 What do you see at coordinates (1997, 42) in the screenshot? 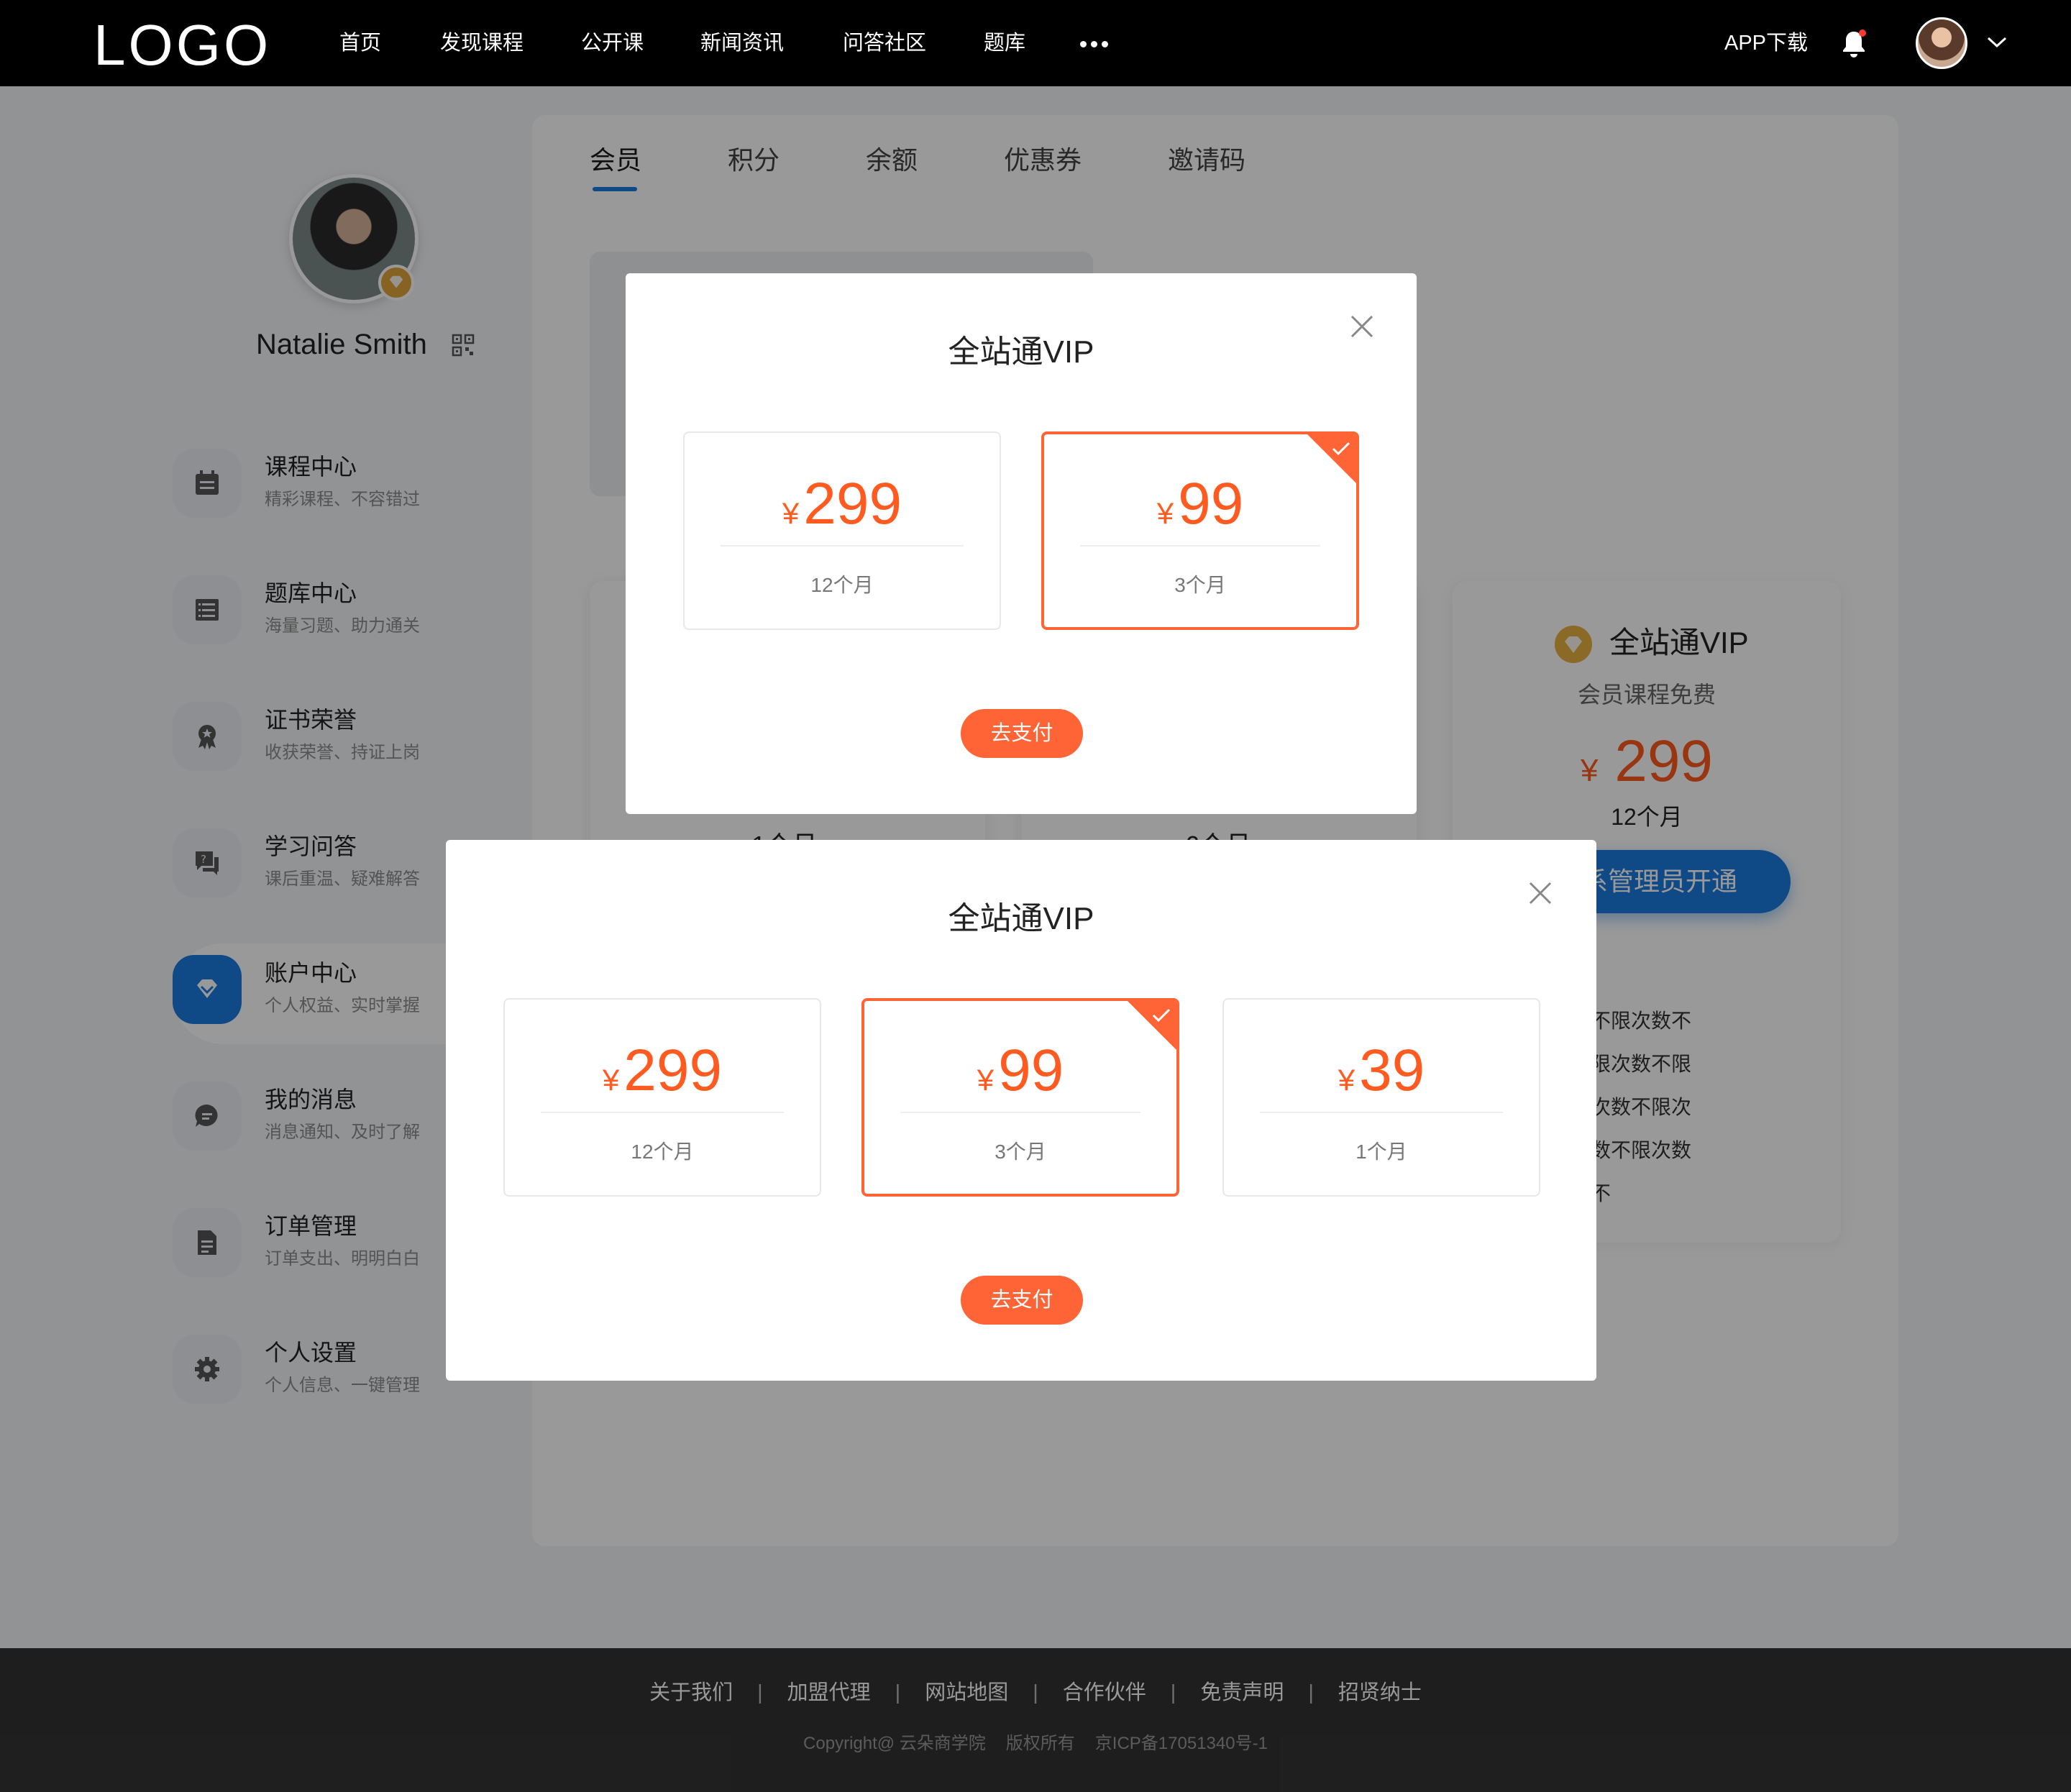
I see `chevron-down-icon` at bounding box center [1997, 42].